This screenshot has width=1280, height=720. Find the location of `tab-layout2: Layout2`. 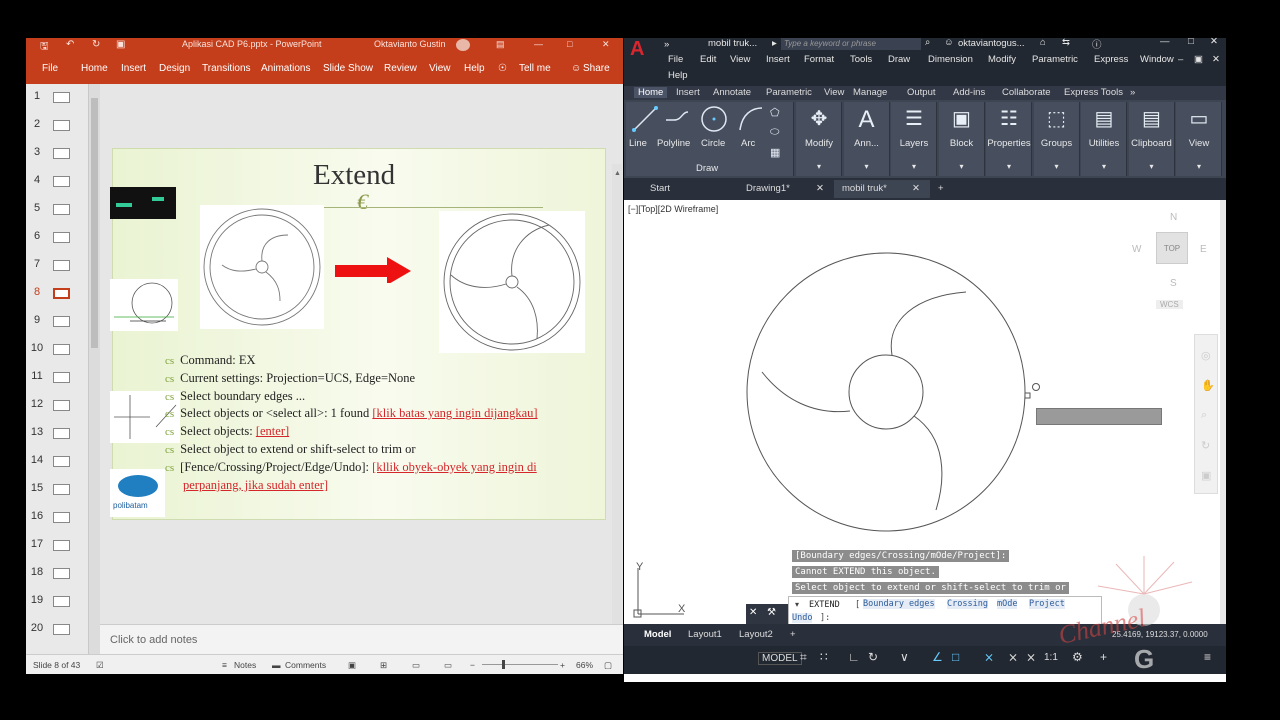

tab-layout2: Layout2 is located at coordinates (756, 634).